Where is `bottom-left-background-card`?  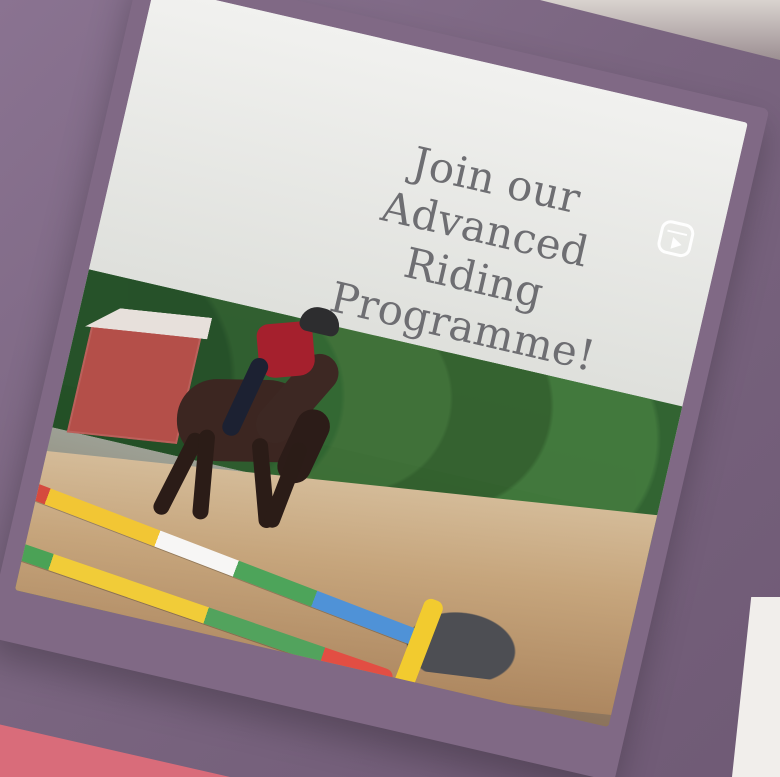
bottom-left-background-card is located at coordinates (115, 750).